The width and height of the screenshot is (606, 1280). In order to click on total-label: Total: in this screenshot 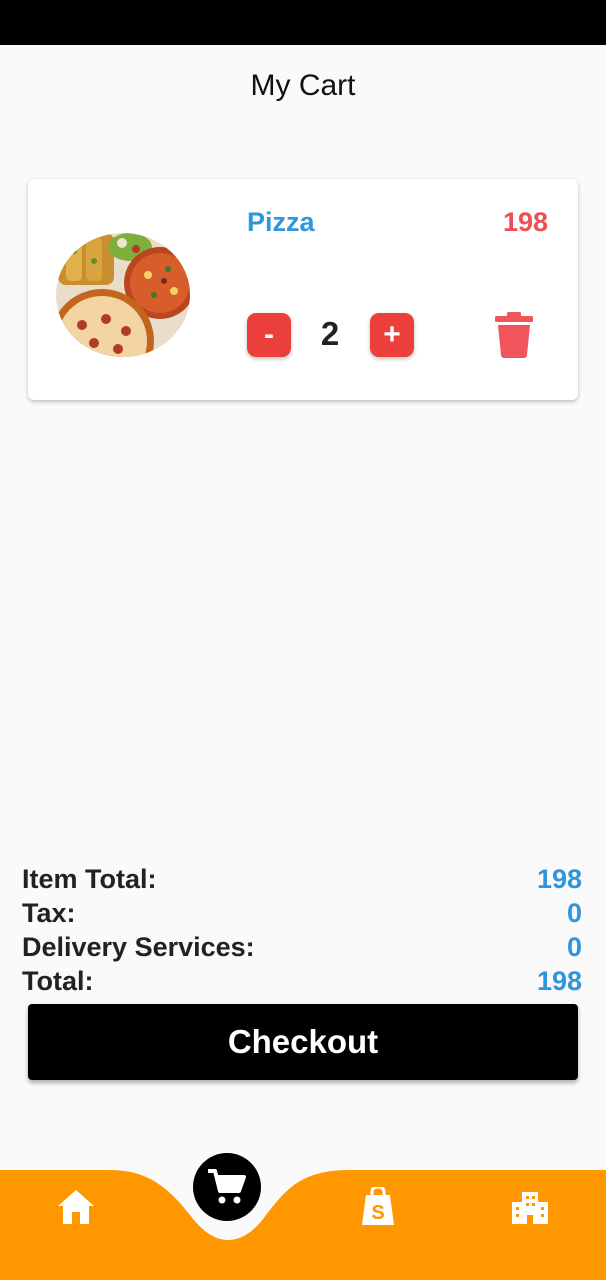, I will do `click(58, 980)`.